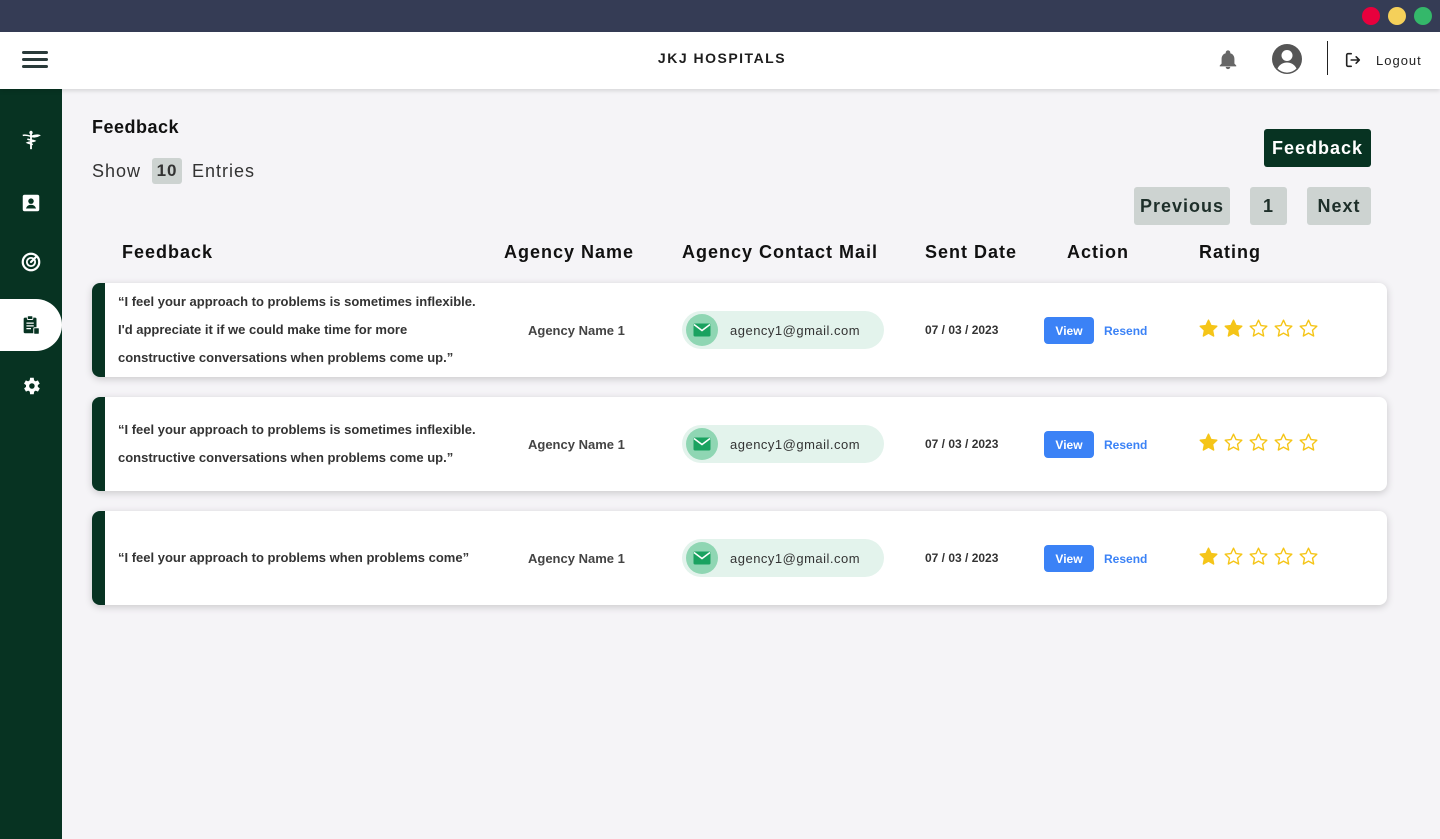  I want to click on sidebar-item-medical, so click(31, 140).